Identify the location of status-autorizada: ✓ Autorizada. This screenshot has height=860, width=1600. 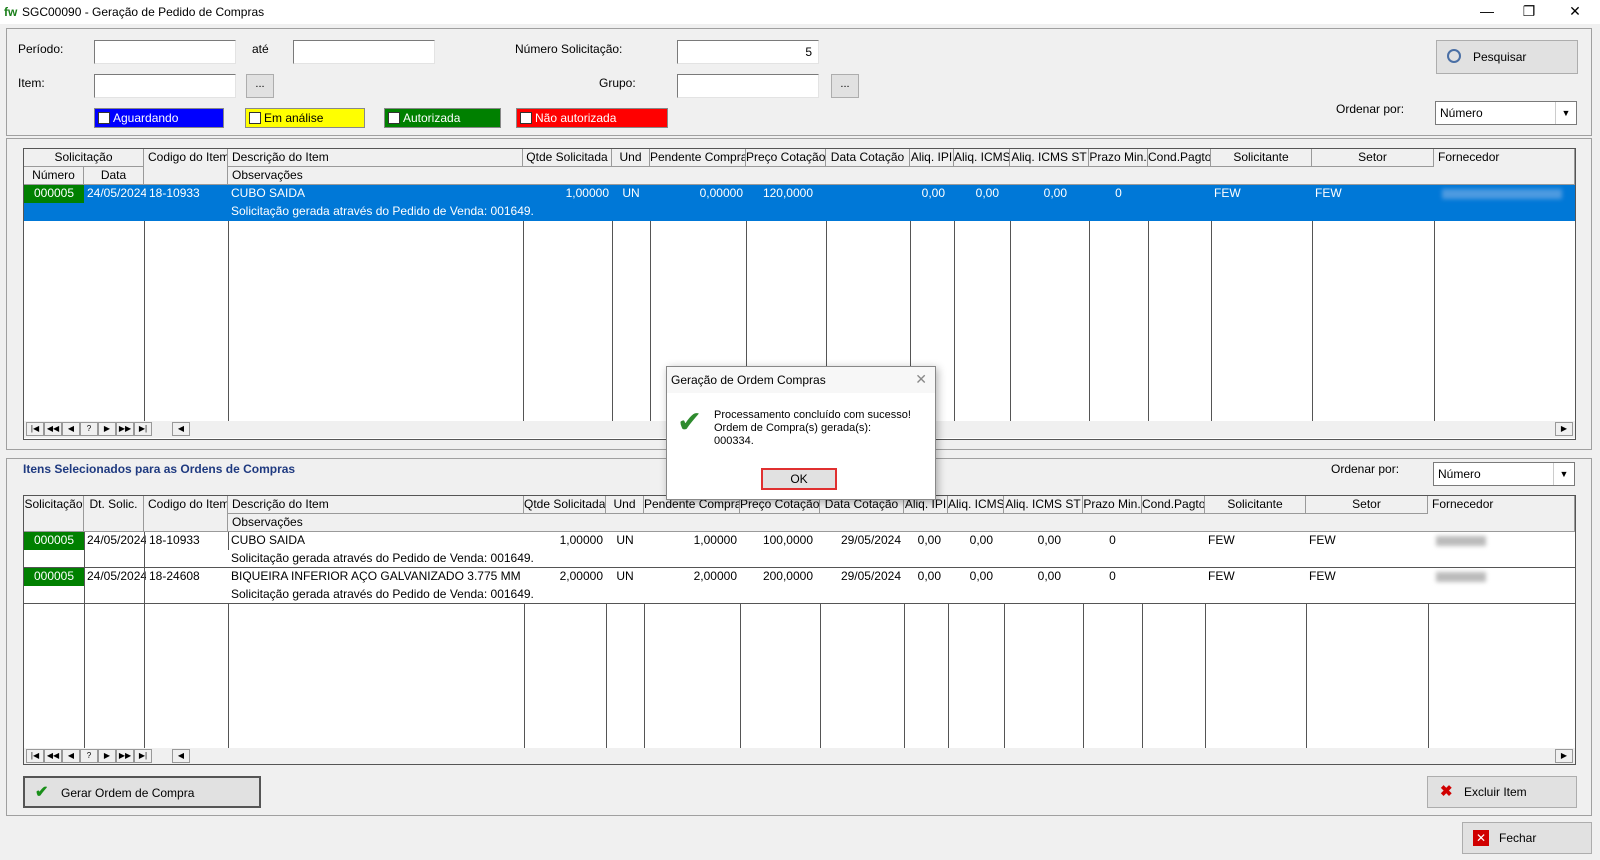
(442, 118).